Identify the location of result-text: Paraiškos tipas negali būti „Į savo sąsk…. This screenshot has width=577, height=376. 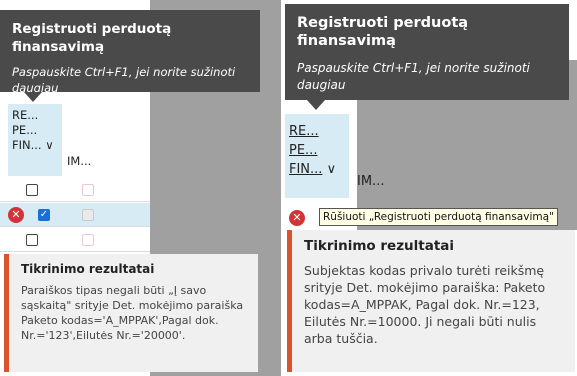
(132, 313).